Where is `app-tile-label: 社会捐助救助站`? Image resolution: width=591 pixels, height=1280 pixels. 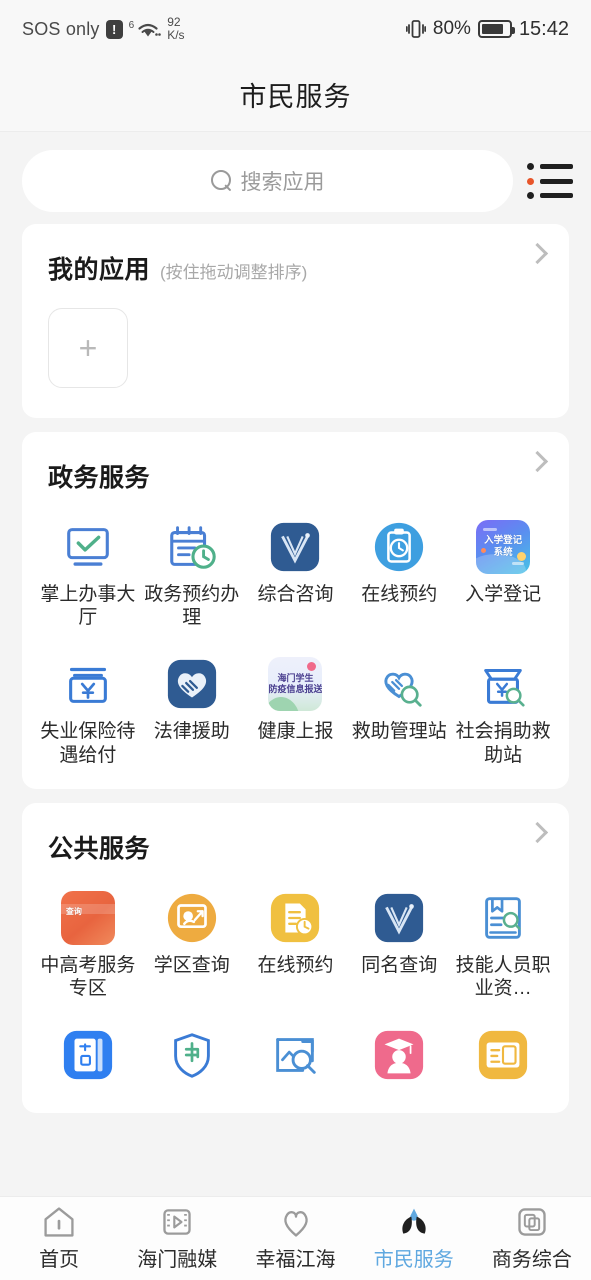 app-tile-label: 社会捐助救助站 is located at coordinates (503, 743).